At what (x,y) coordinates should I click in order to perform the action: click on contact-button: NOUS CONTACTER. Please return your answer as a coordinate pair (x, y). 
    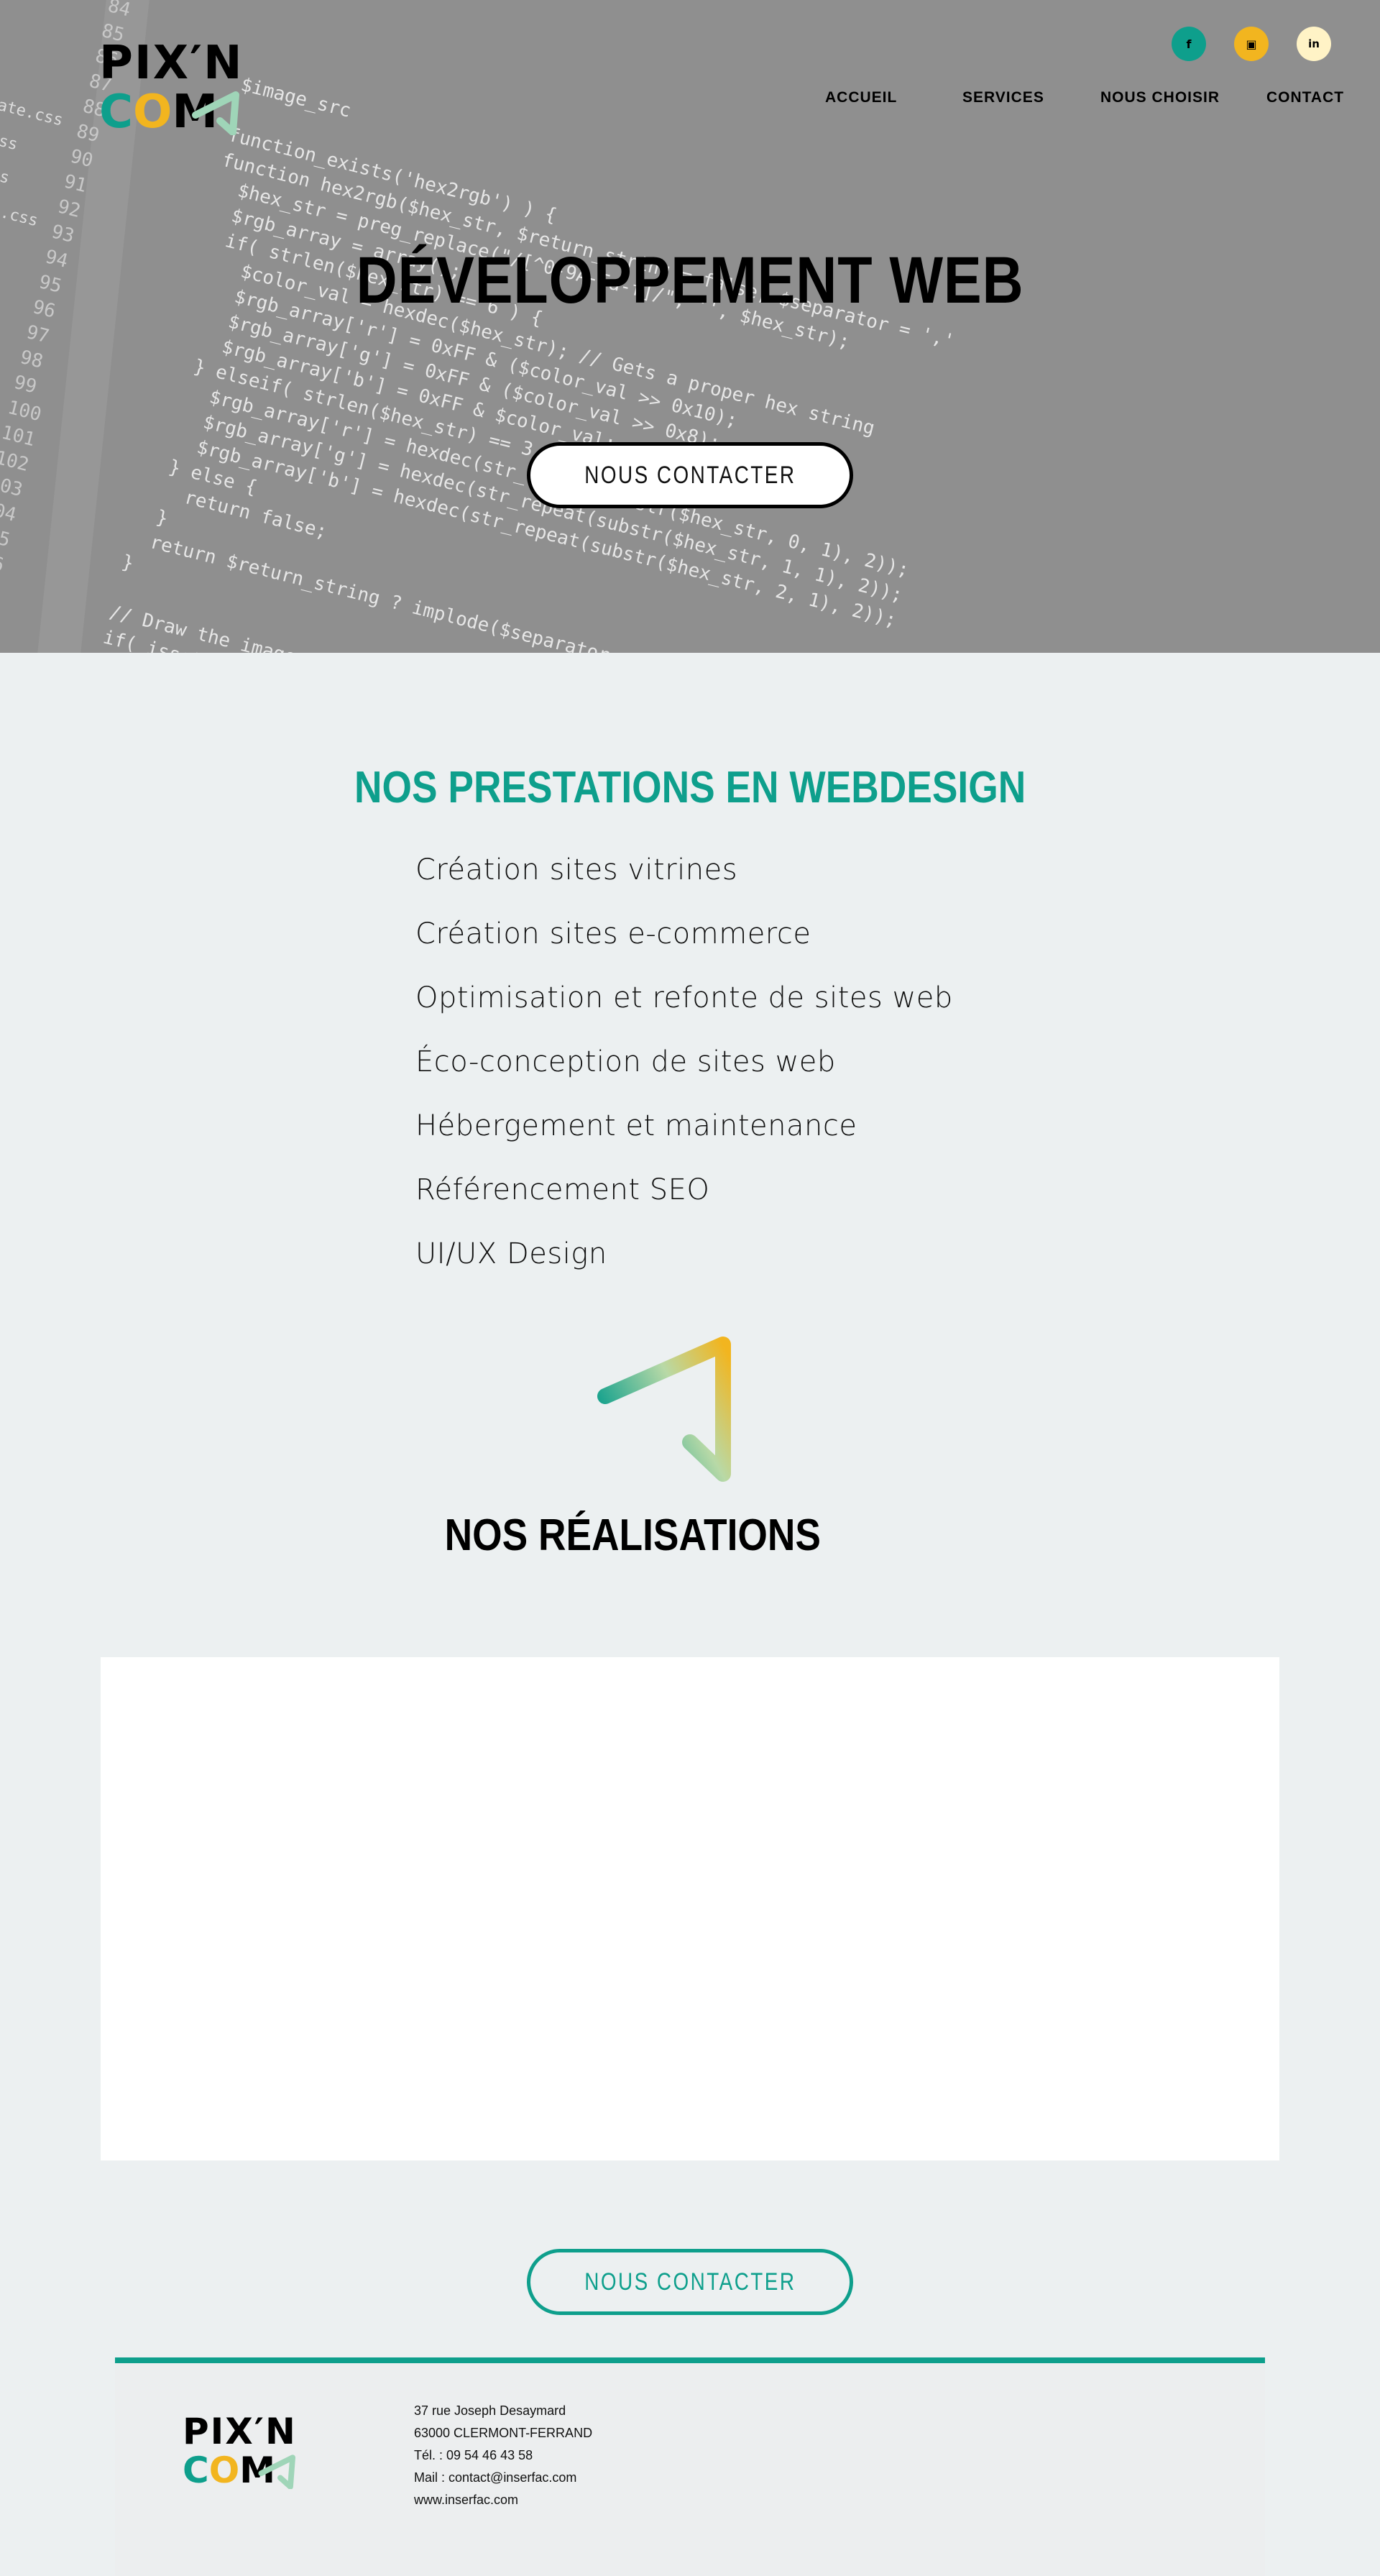
    Looking at the image, I should click on (690, 2282).